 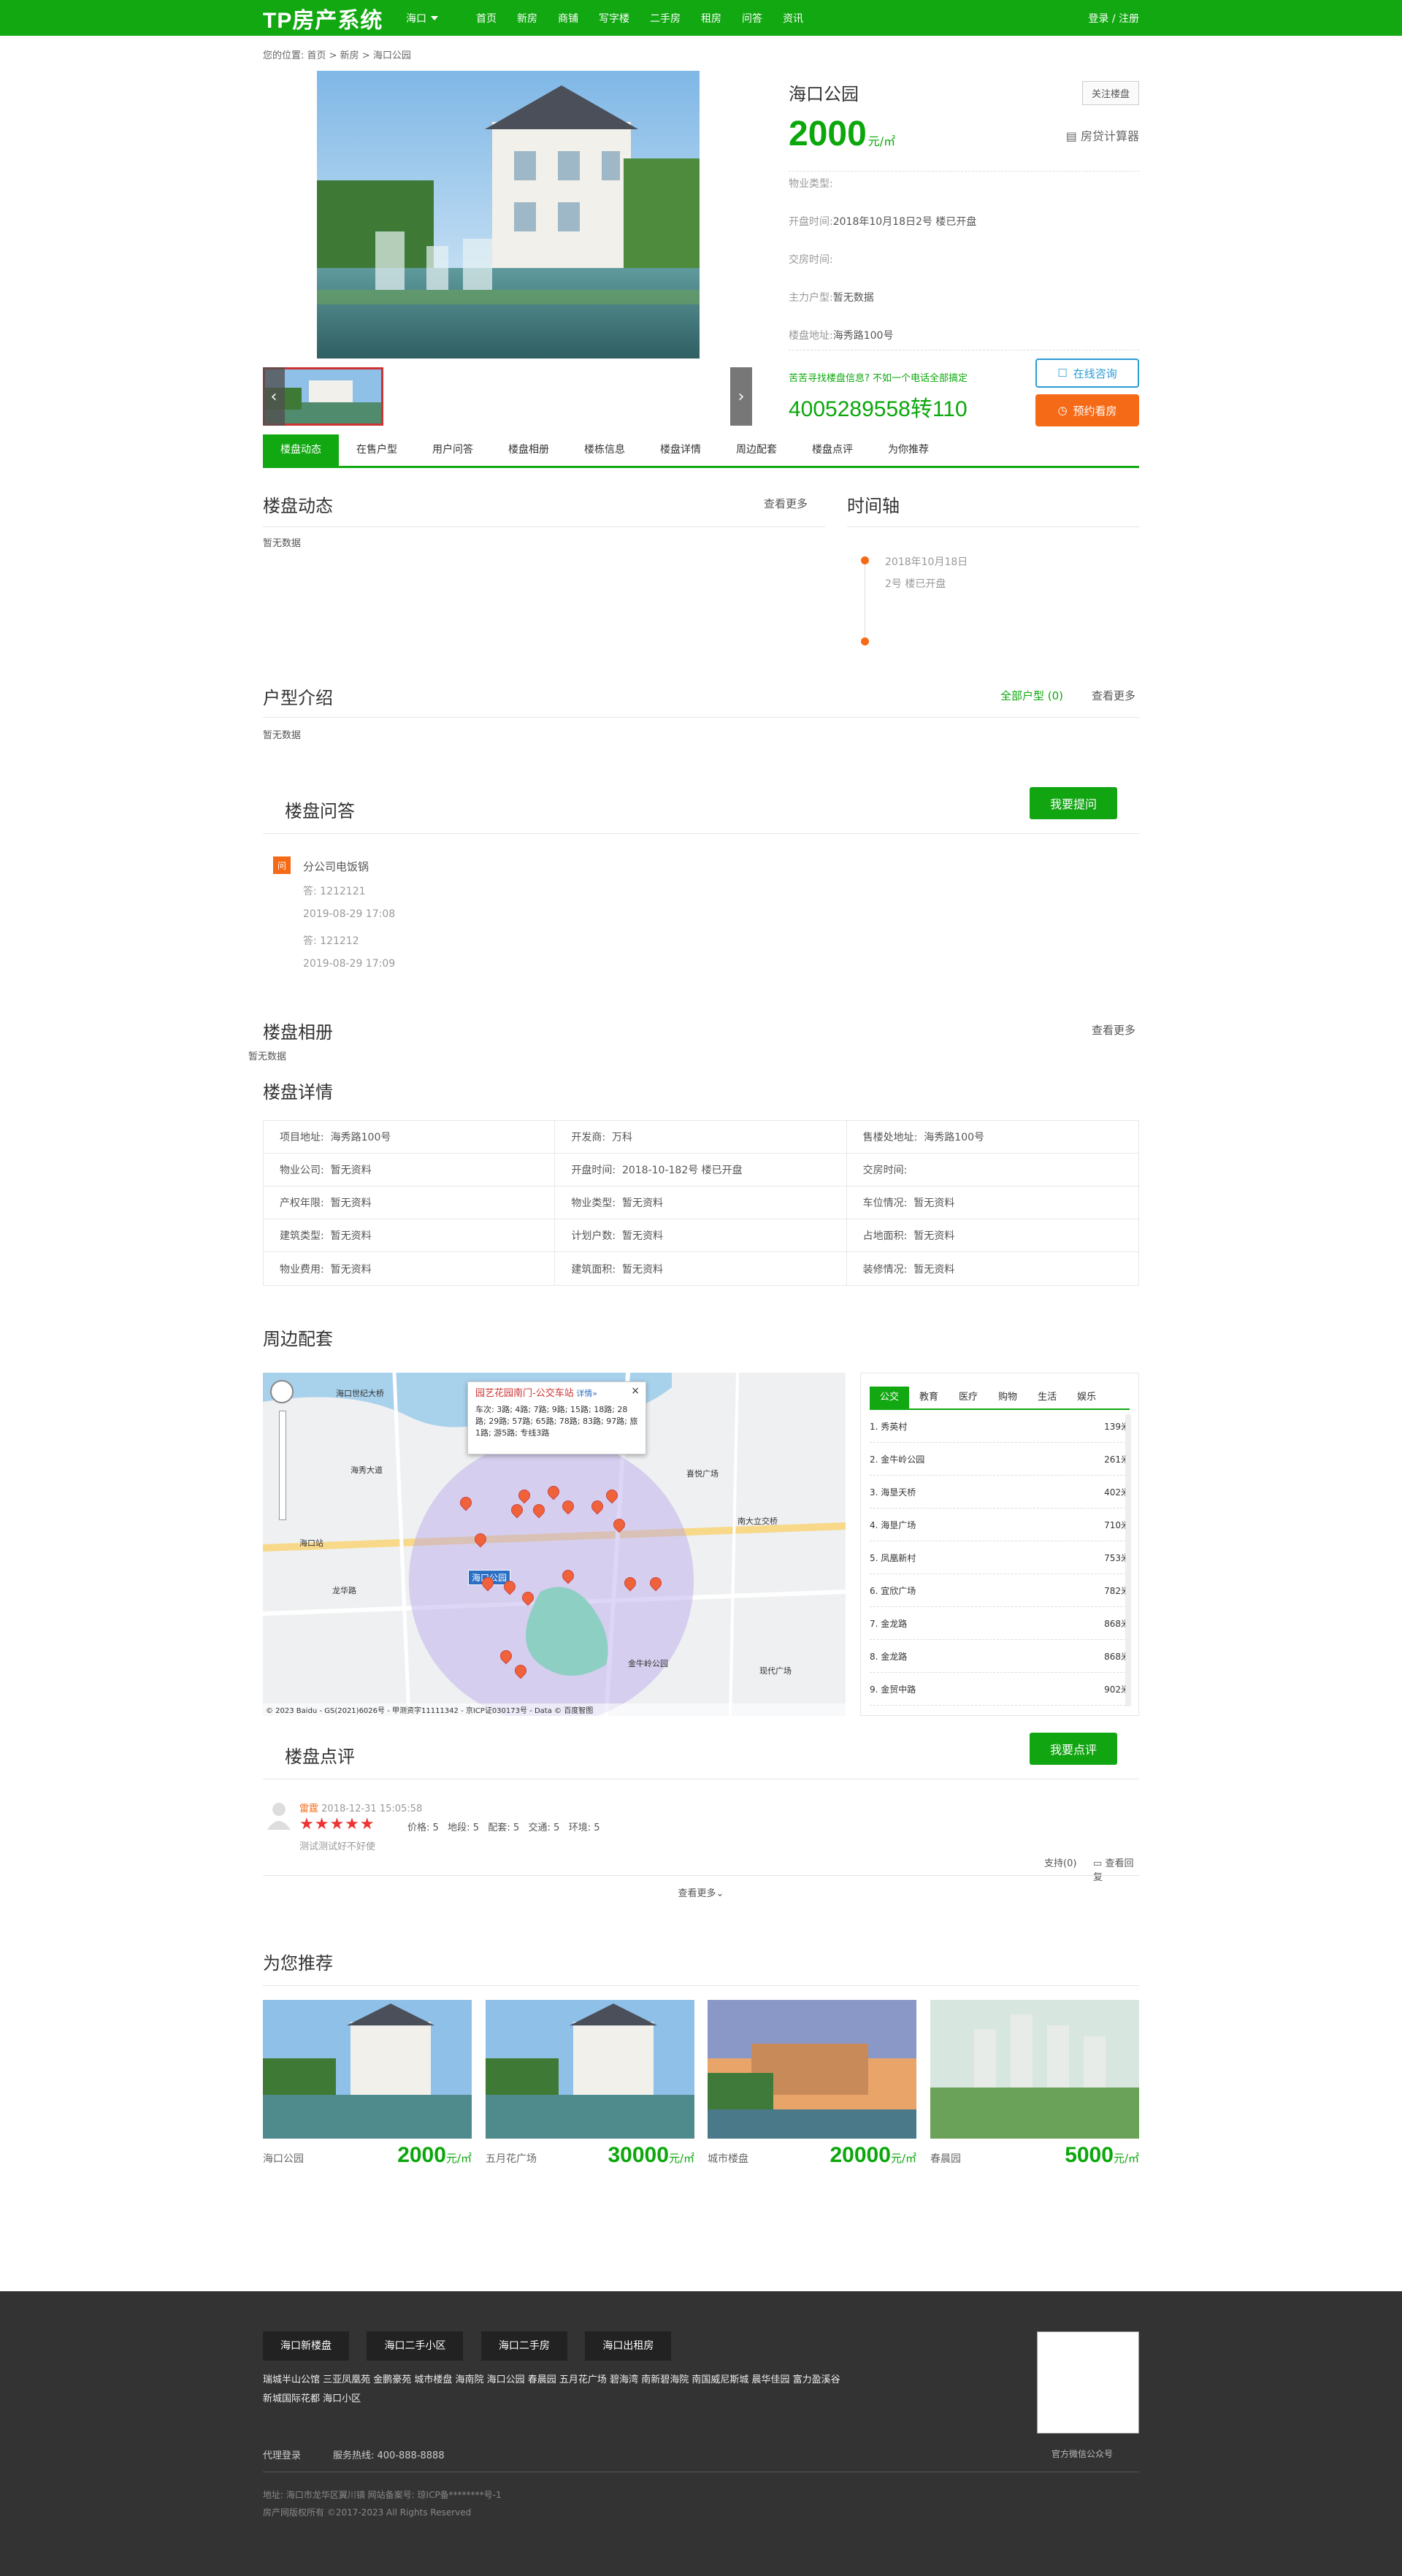 What do you see at coordinates (1113, 1030) in the screenshot?
I see `album-more-link: 查看更多` at bounding box center [1113, 1030].